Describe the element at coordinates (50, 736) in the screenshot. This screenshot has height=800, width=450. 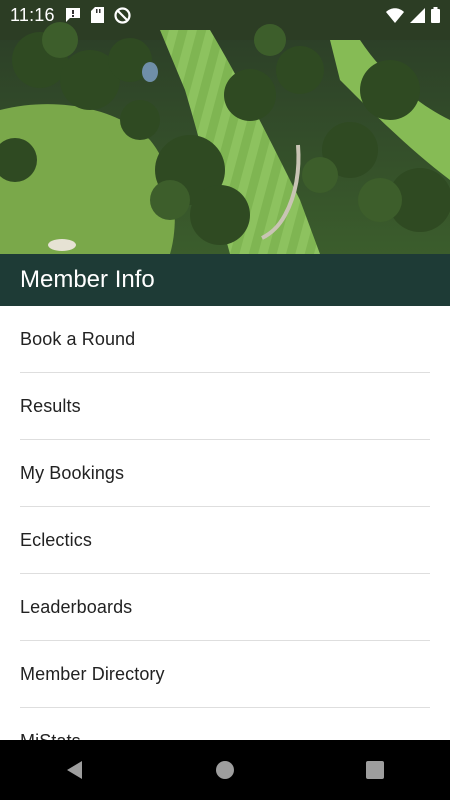
I see `menu-item-label: MiStats` at that location.